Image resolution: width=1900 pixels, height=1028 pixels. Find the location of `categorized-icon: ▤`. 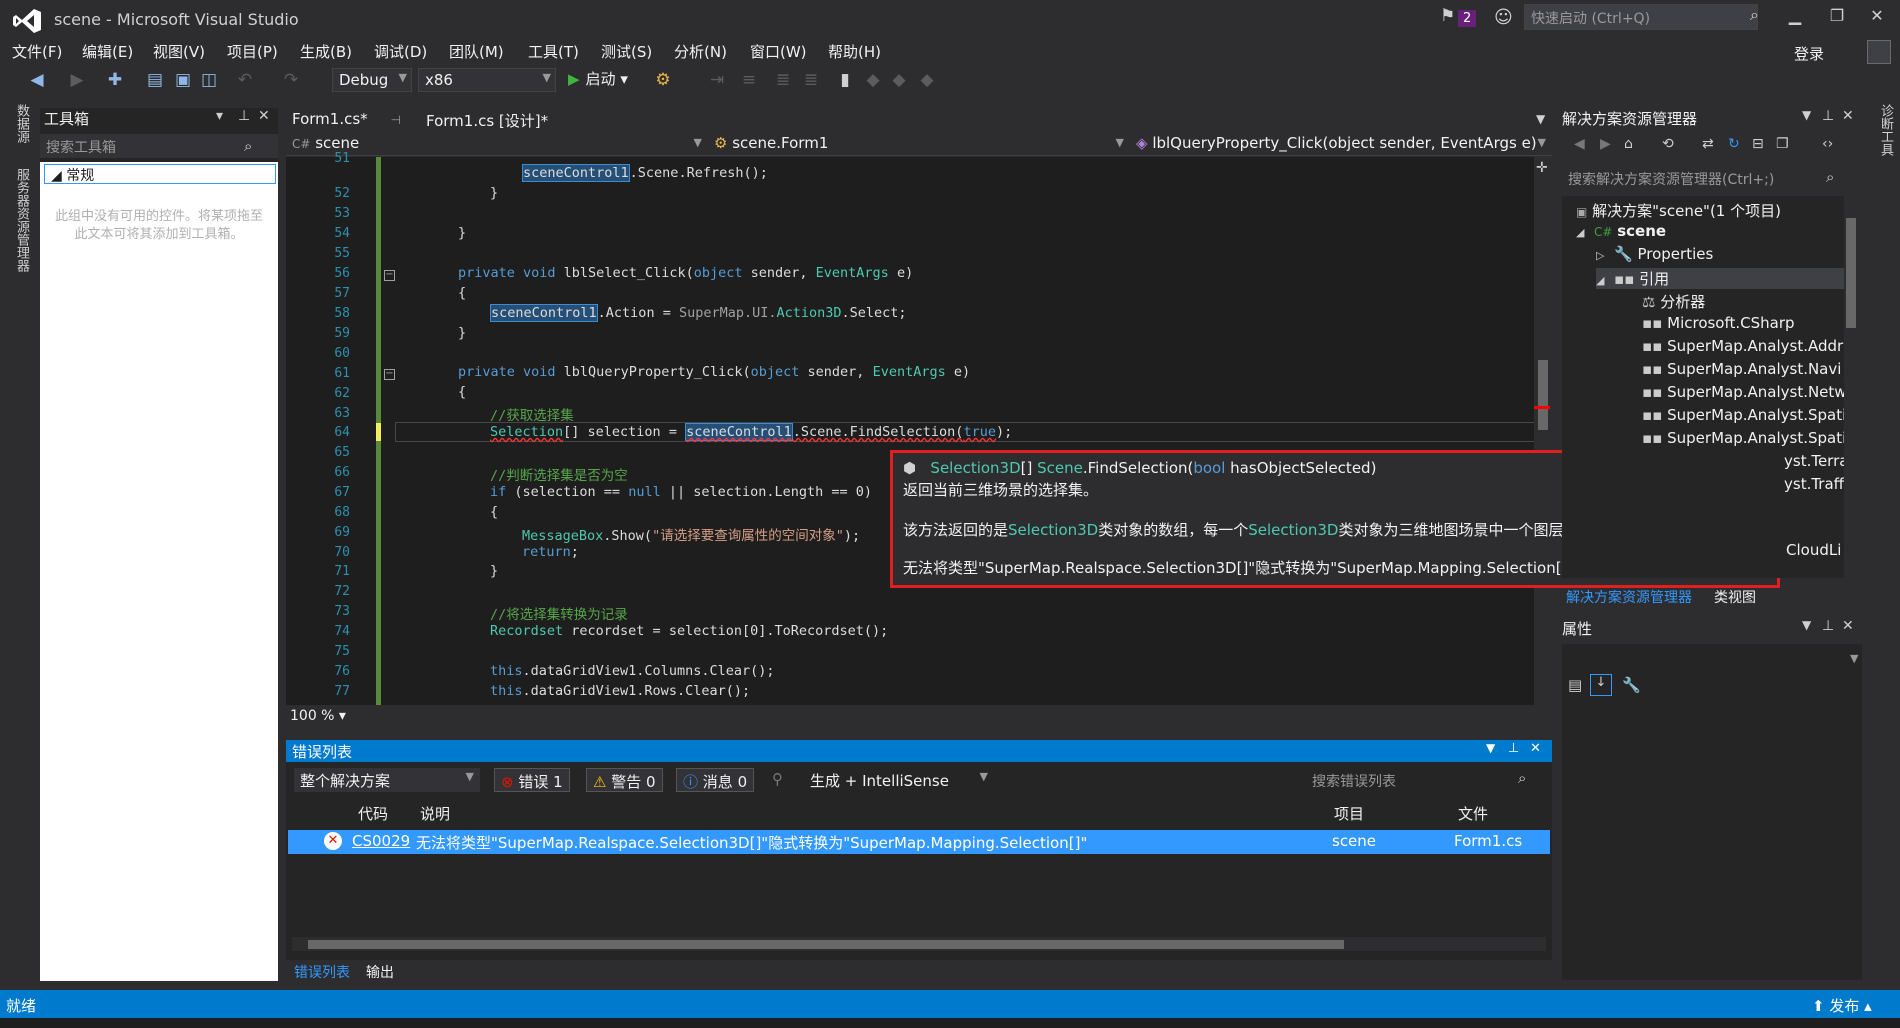

categorized-icon: ▤ is located at coordinates (1575, 685).